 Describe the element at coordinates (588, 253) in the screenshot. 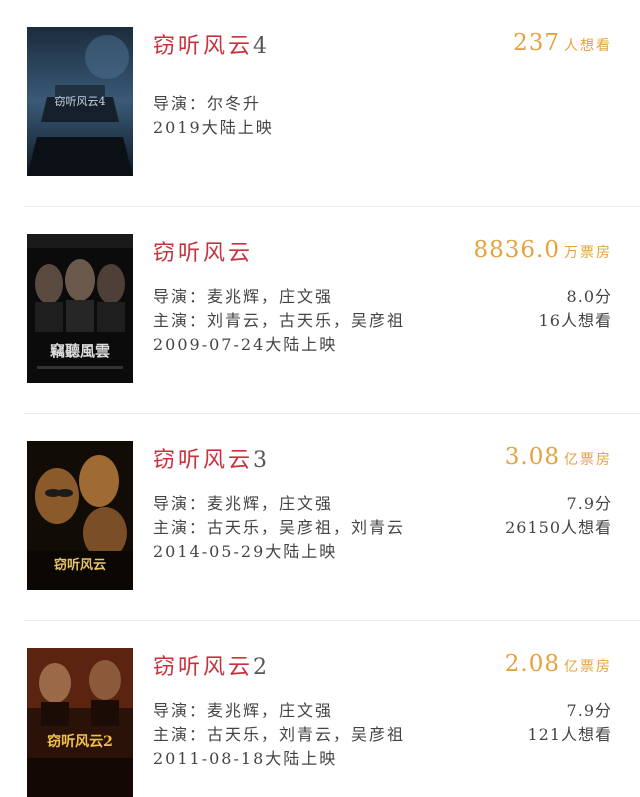

I see `stat-unit: 万票房` at that location.